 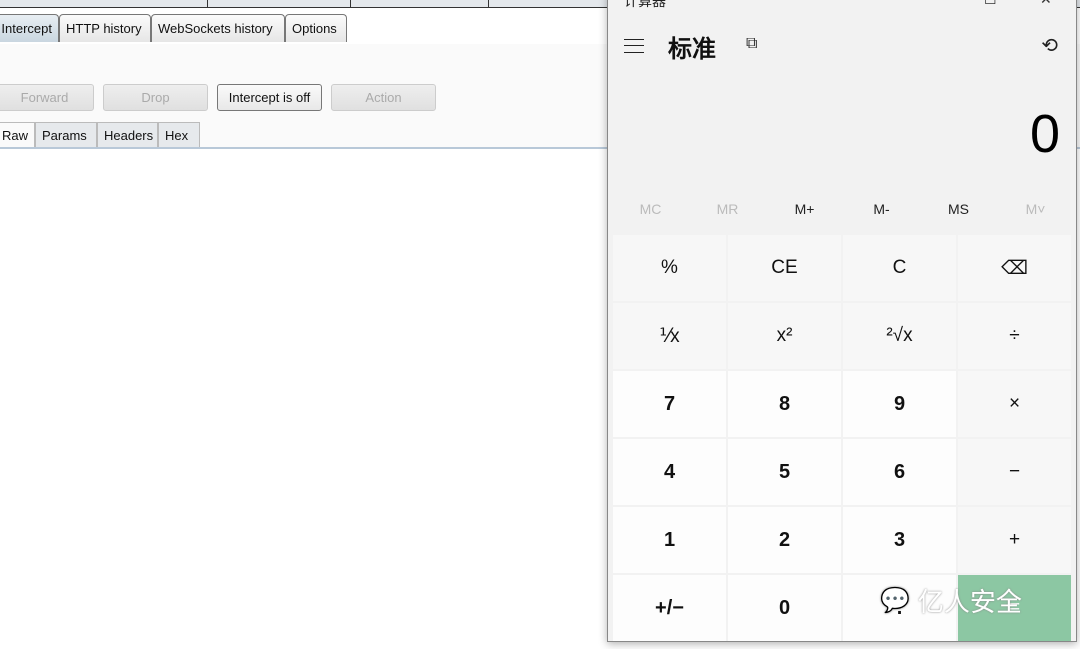 What do you see at coordinates (269, 97) in the screenshot?
I see `intercept-toggle-button: Intercept is off` at bounding box center [269, 97].